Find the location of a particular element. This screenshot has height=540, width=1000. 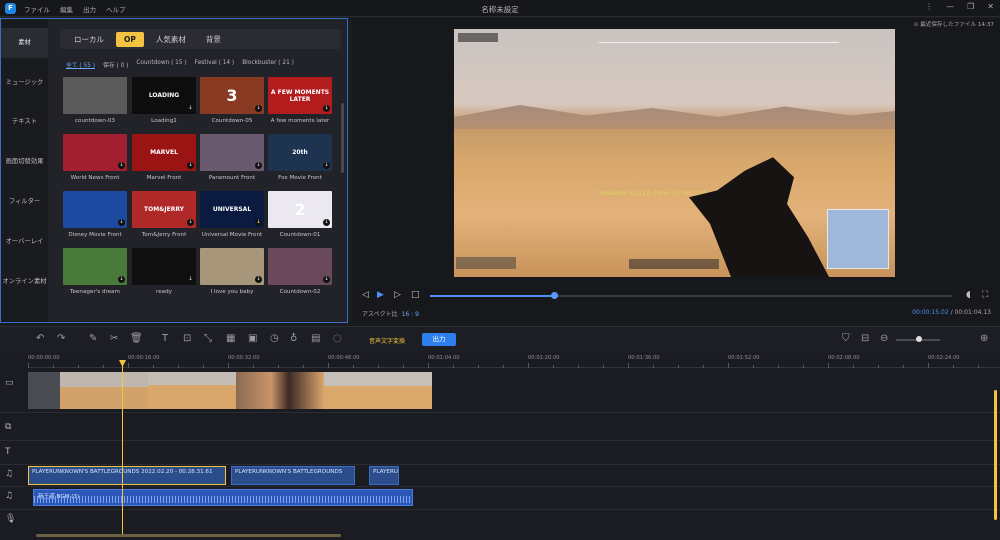

fit-icon: ⊟ is located at coordinates (865, 339).